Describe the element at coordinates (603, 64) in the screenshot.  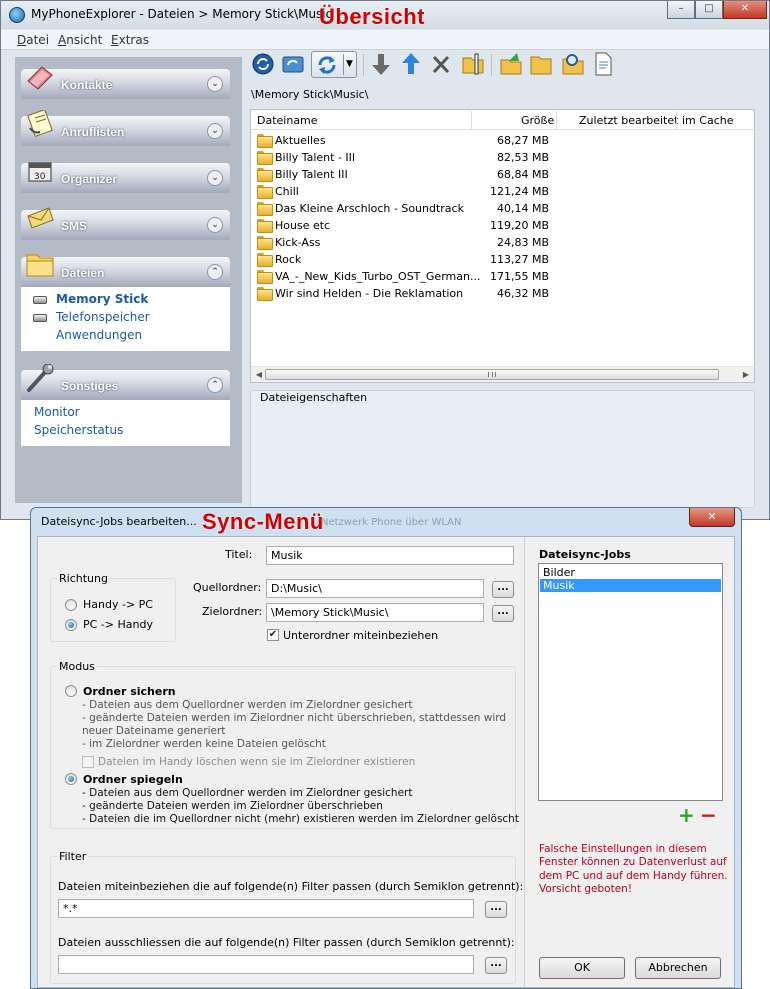
I see `document-properties-icon` at that location.